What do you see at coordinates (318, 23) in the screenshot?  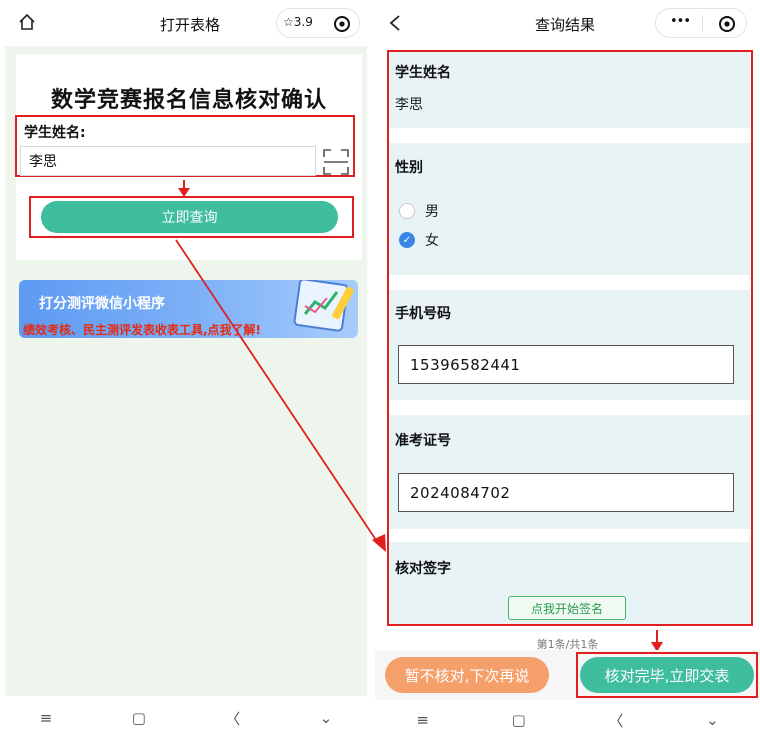 I see `mini-program-capsule: ☆3.9` at bounding box center [318, 23].